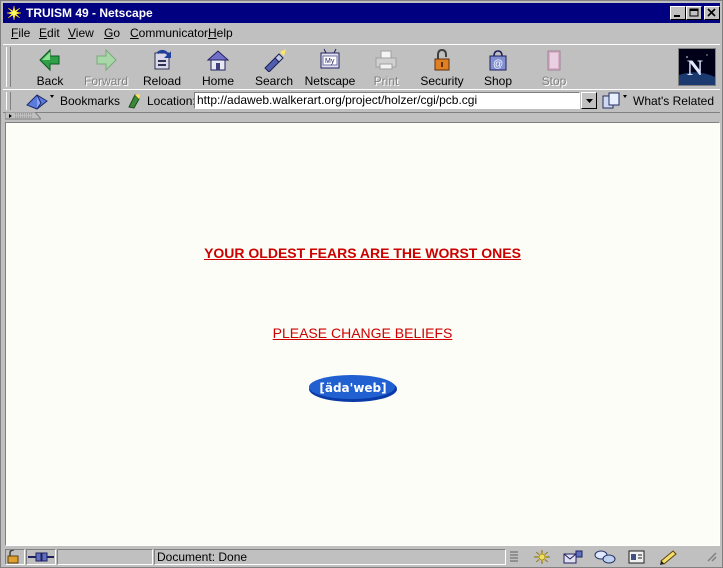 The width and height of the screenshot is (723, 568). I want to click on menu-go-accel: G, so click(109, 33).